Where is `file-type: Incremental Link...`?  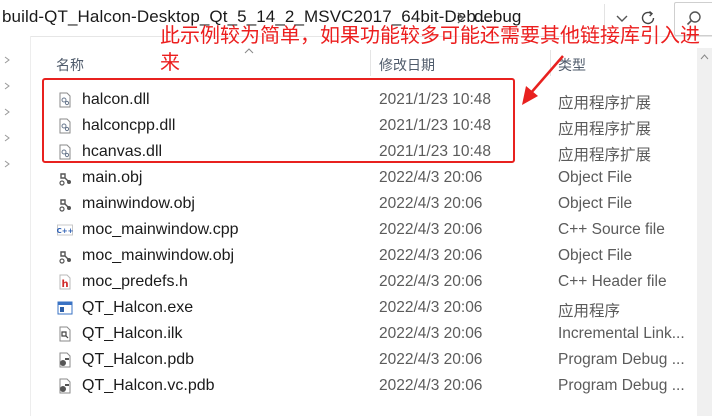
file-type: Incremental Link... is located at coordinates (621, 333).